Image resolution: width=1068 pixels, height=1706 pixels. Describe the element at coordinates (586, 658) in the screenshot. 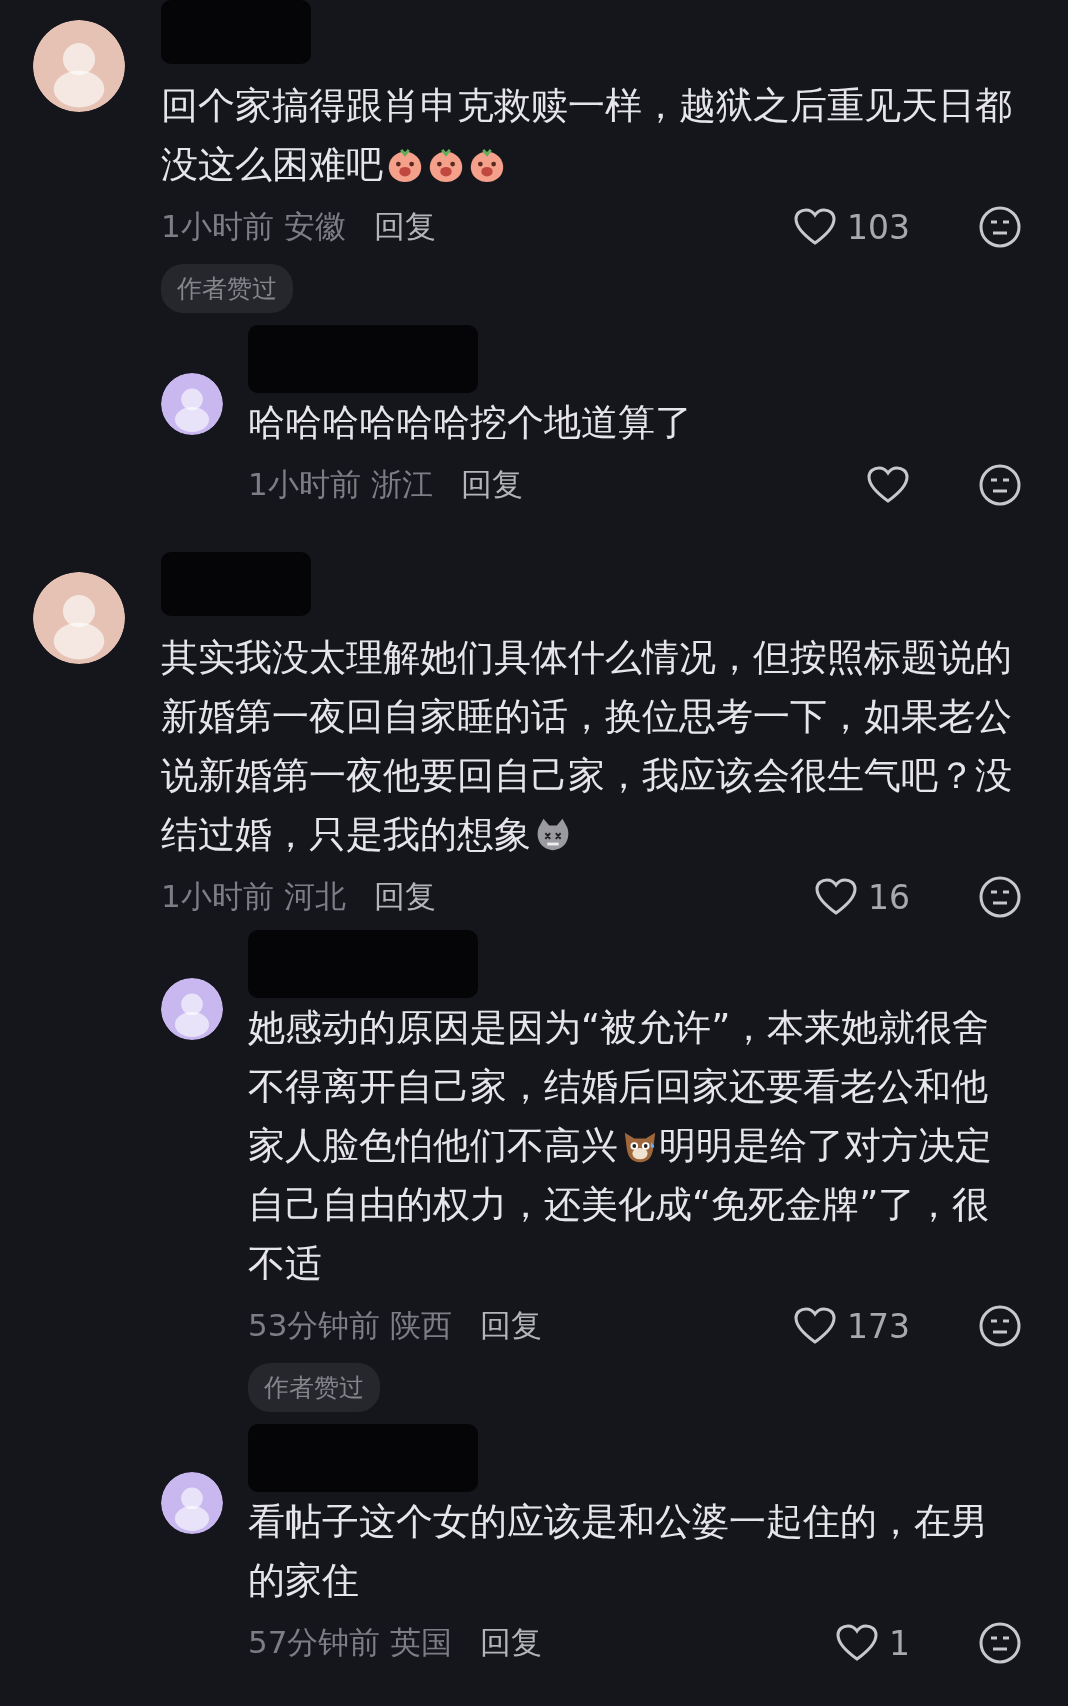

I see `comment-text: 其实我没太理解她们具体什么情况，但按照标题说的` at that location.